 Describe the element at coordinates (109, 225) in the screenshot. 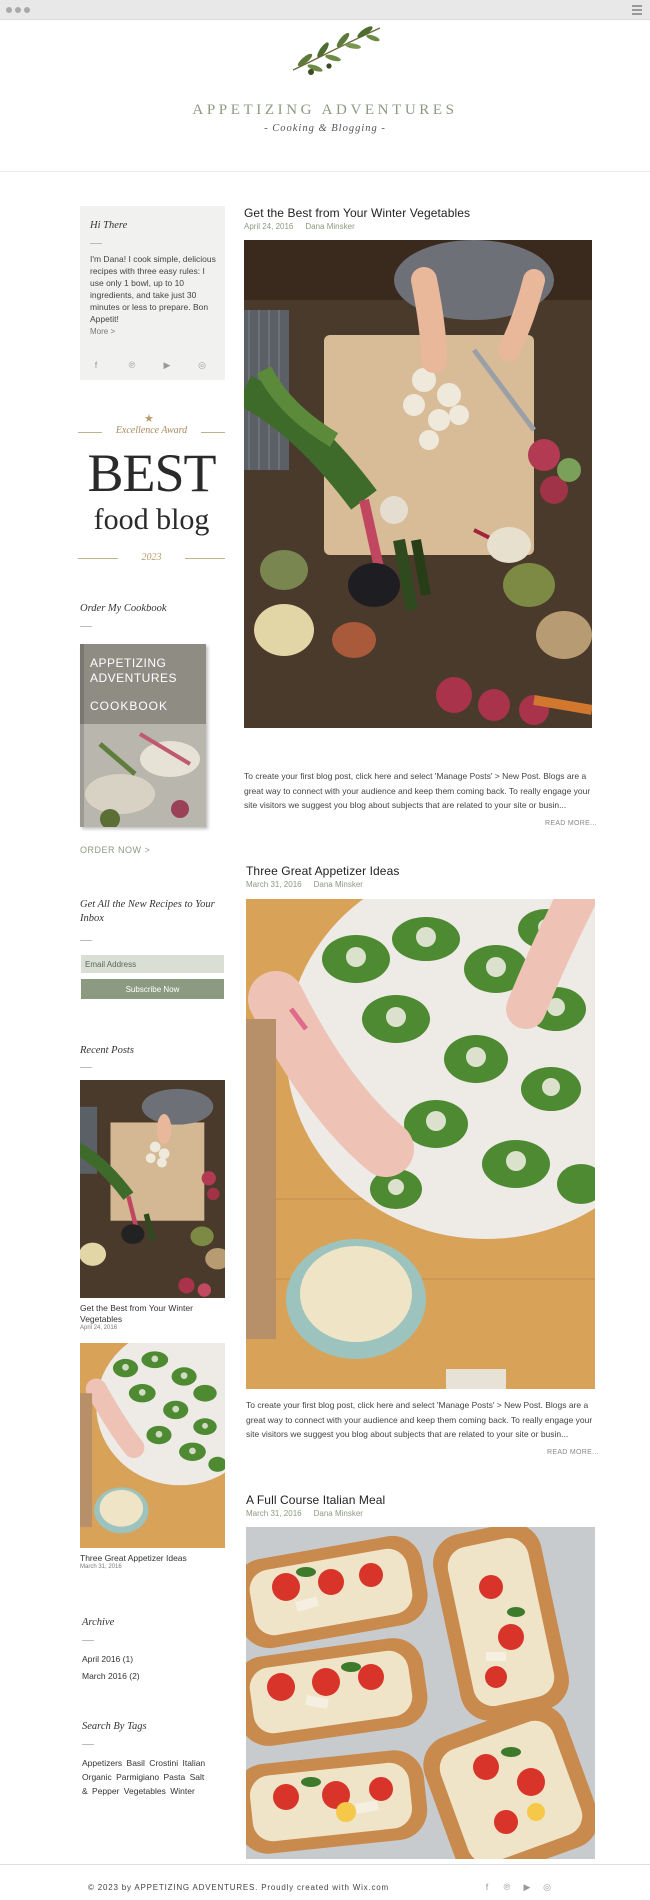

I see `about-title: Hi There` at that location.